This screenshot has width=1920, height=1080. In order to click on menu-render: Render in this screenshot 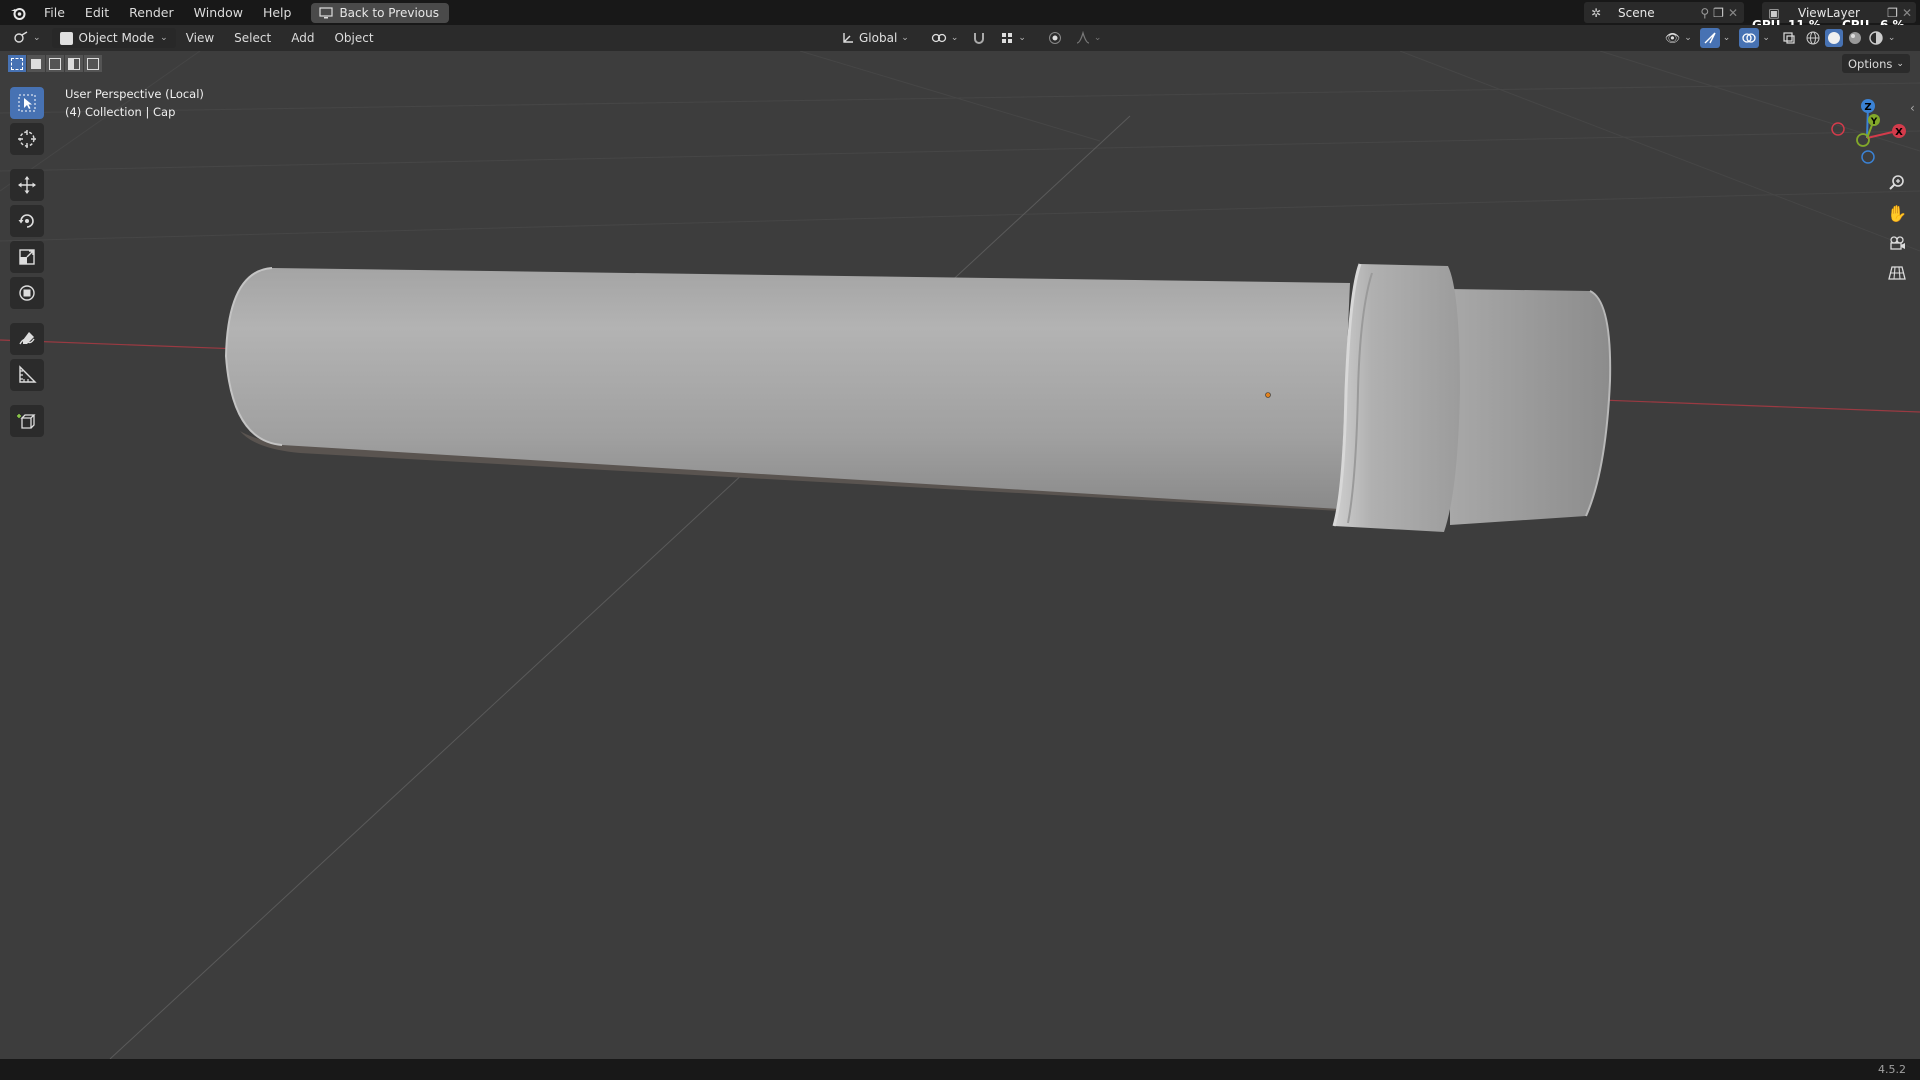, I will do `click(151, 12)`.